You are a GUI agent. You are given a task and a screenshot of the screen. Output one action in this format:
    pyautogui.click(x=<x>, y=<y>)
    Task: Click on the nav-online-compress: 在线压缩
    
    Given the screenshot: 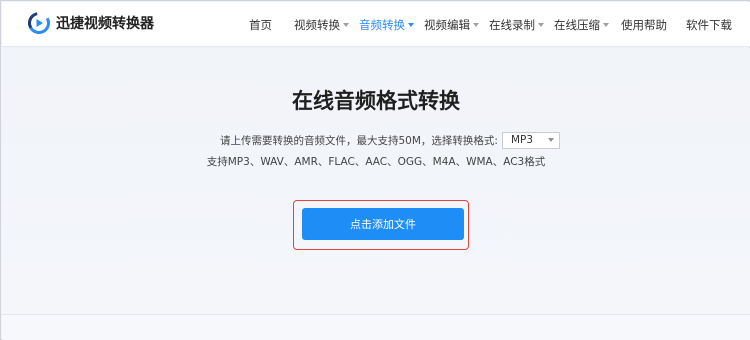 What is the action you would take?
    pyautogui.click(x=581, y=25)
    